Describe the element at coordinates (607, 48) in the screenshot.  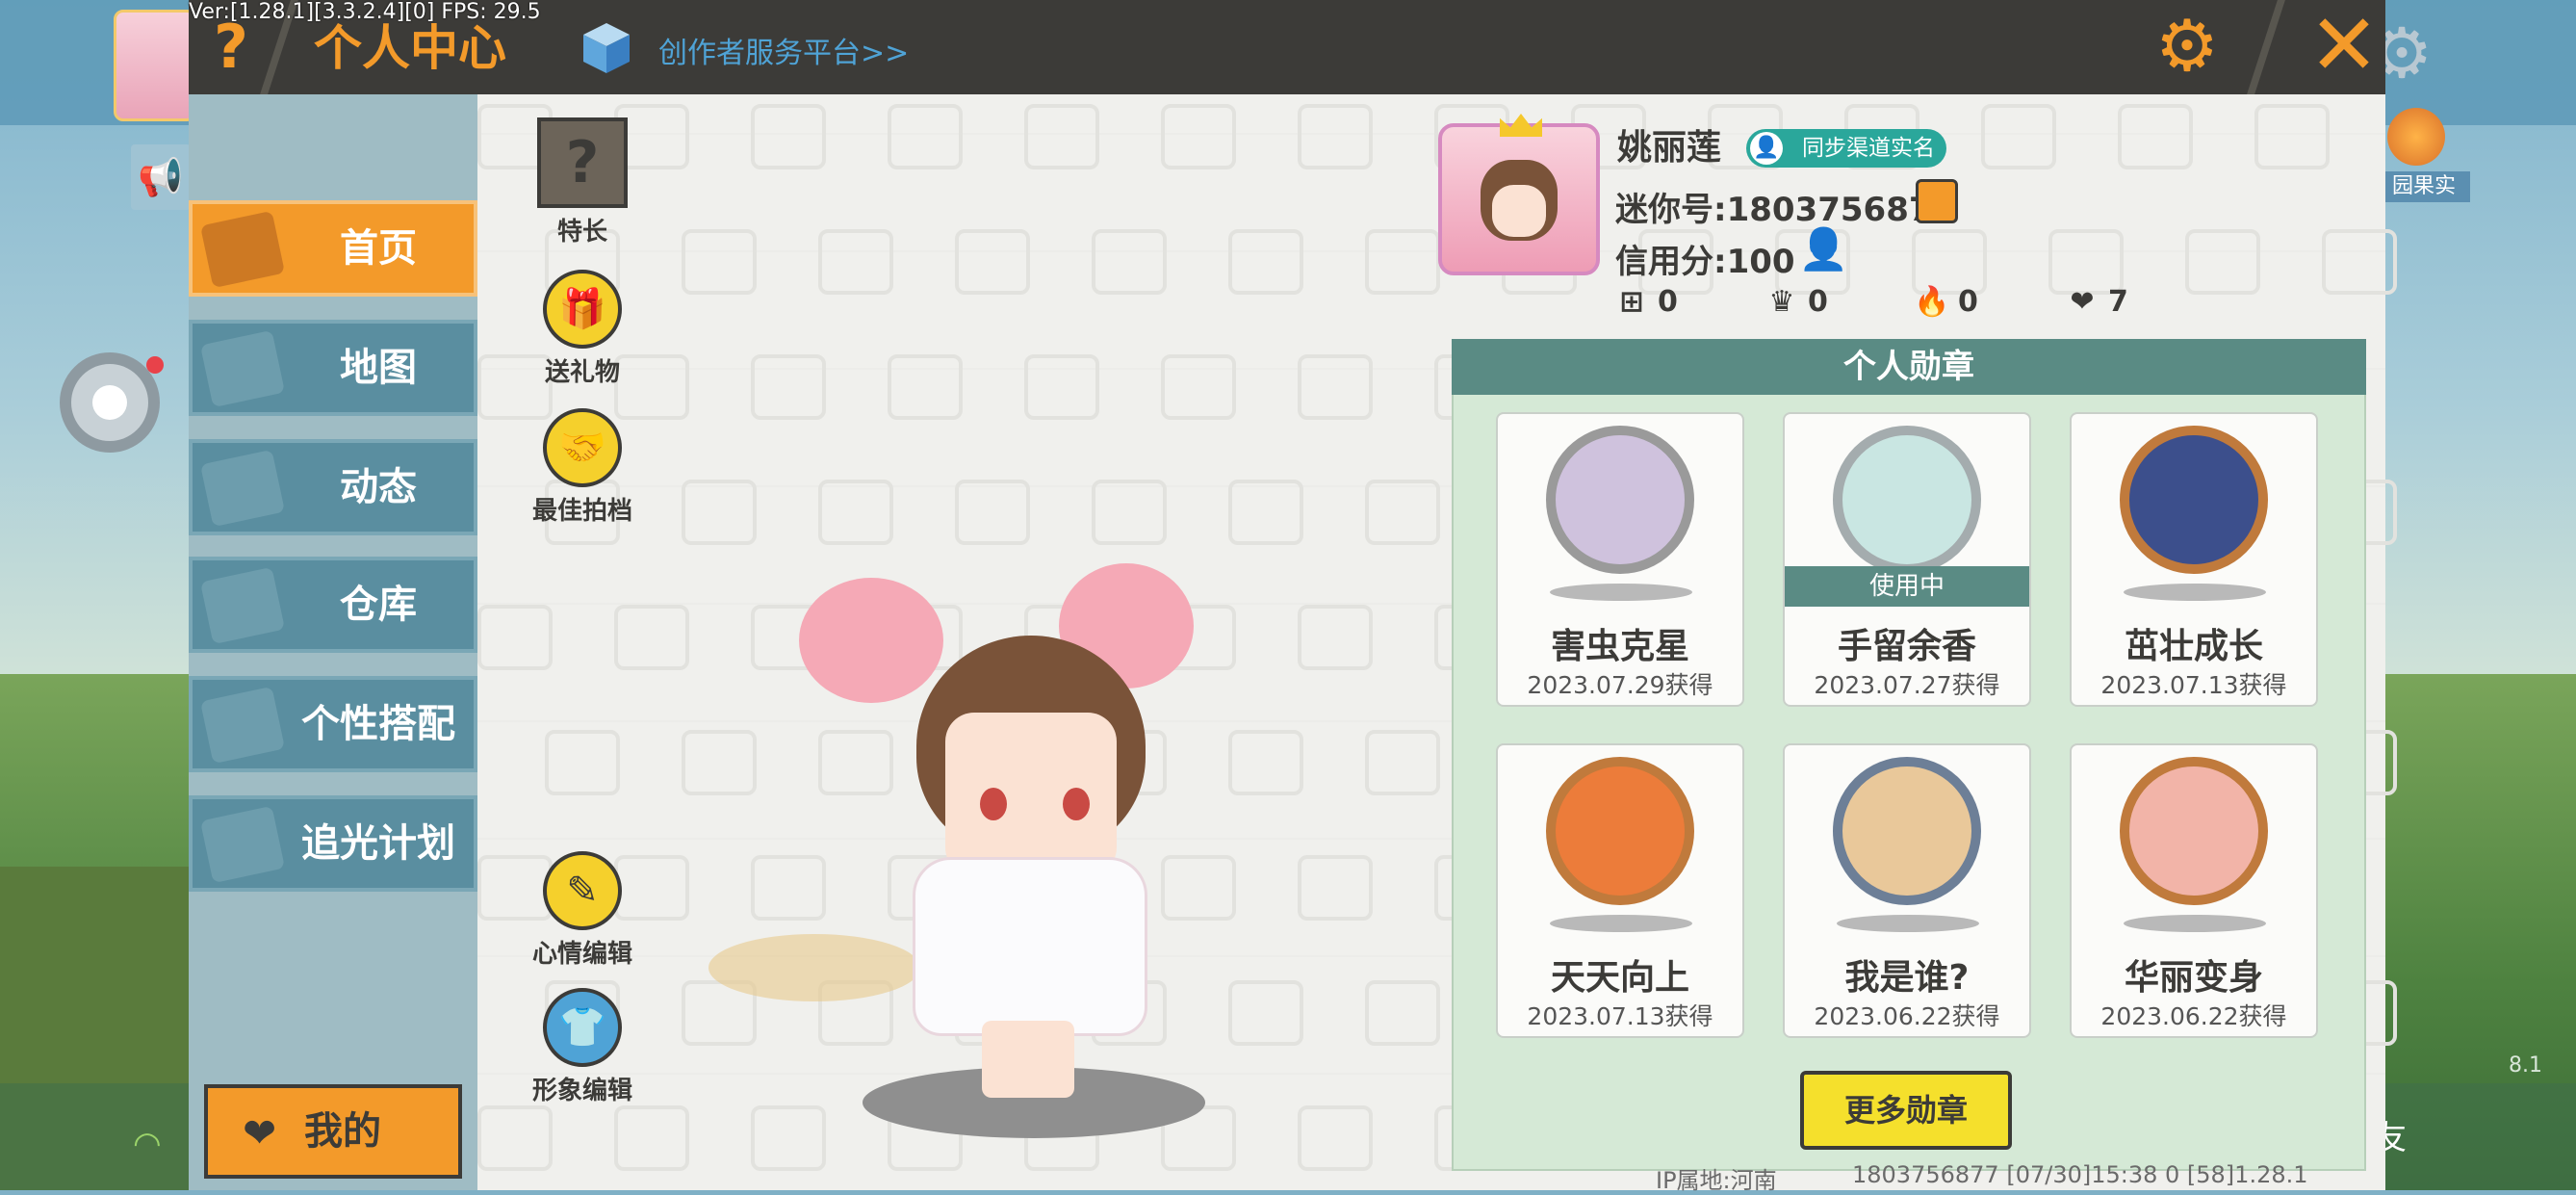
I see `cube-icon` at that location.